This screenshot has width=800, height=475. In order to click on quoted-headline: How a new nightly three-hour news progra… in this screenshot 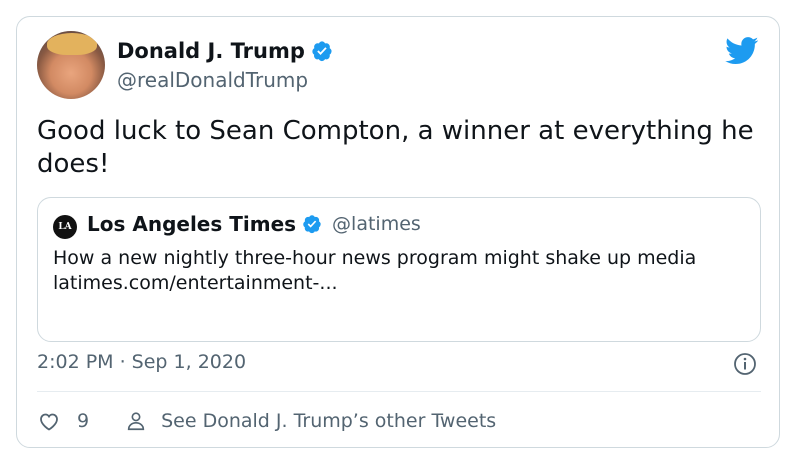, I will do `click(375, 258)`.